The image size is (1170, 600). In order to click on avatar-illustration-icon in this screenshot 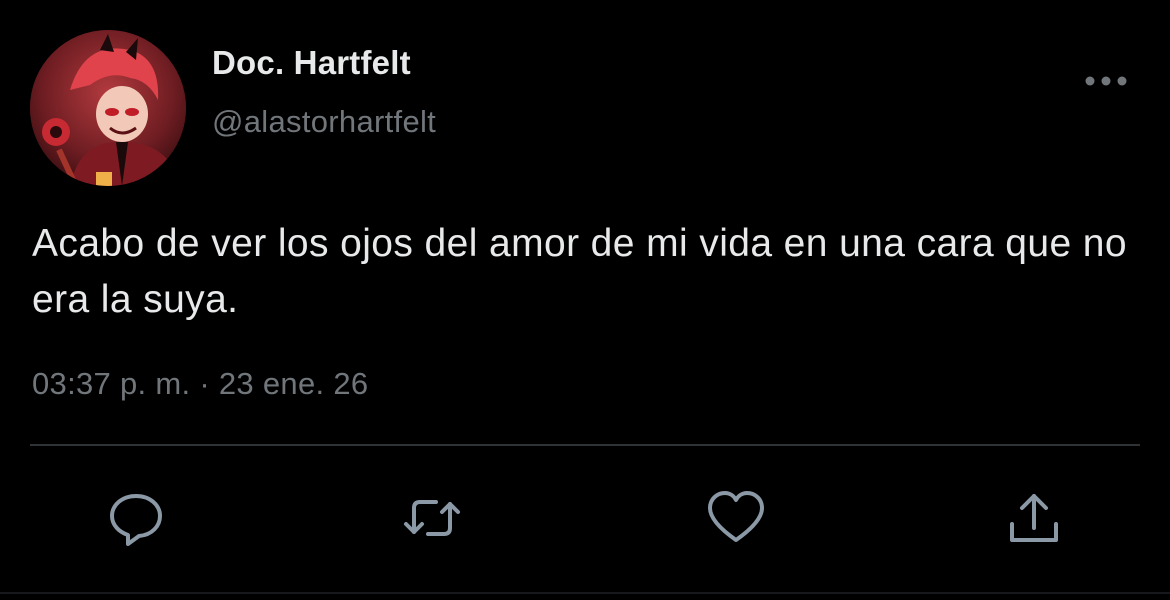, I will do `click(108, 108)`.